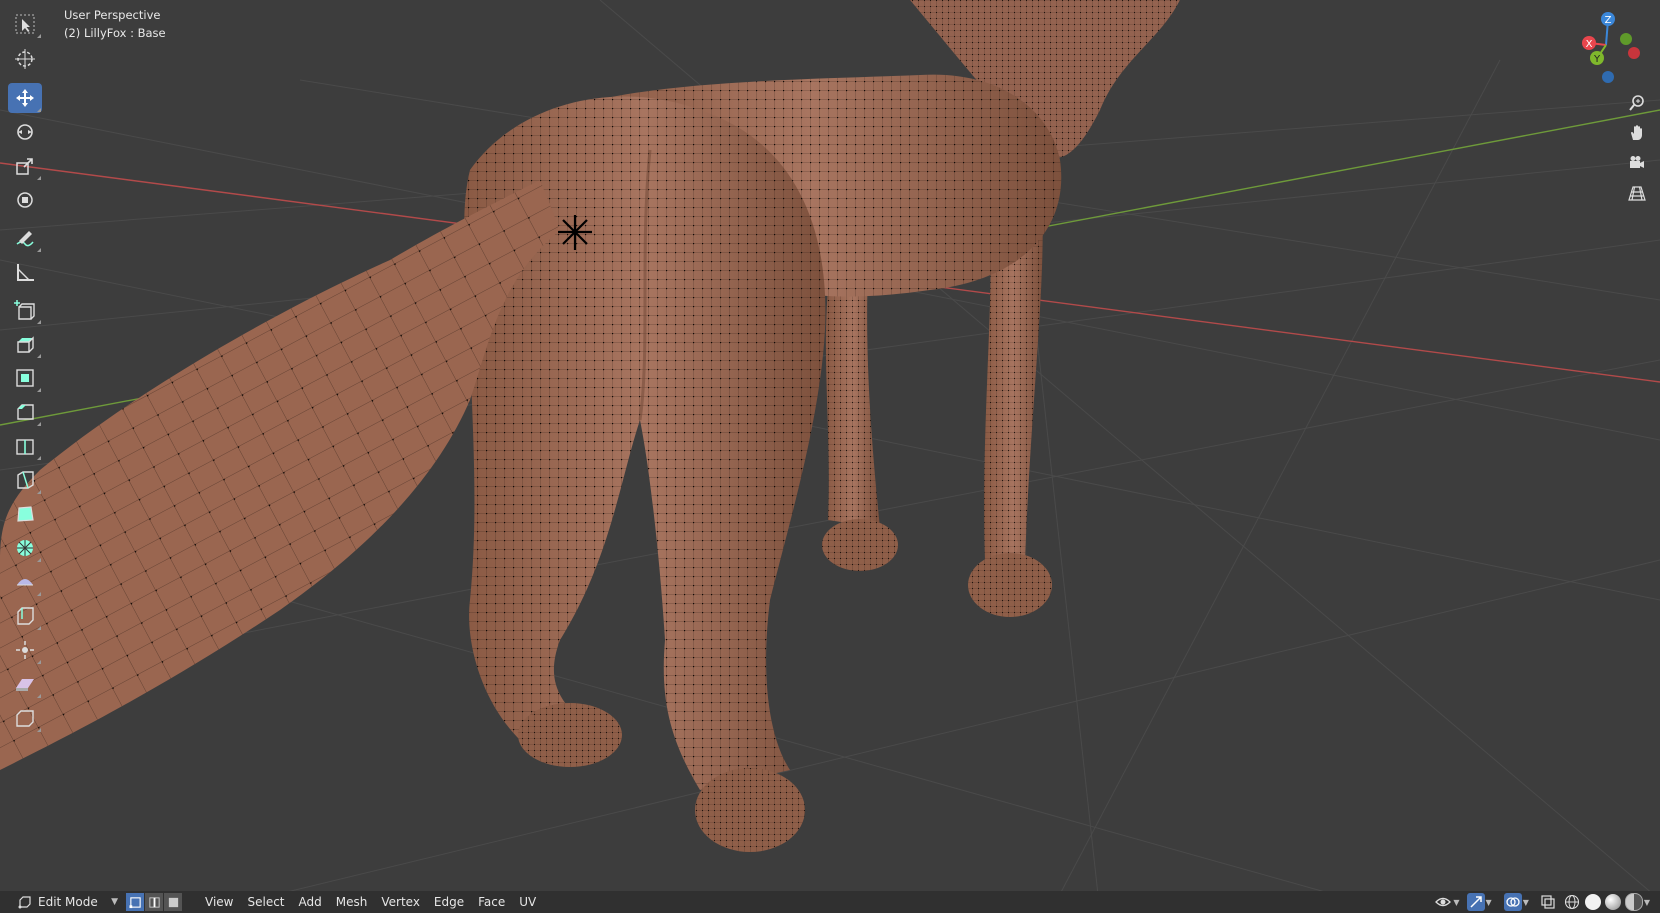 The image size is (1660, 913). What do you see at coordinates (25, 412) in the screenshot?
I see `bevel-tool-icon` at bounding box center [25, 412].